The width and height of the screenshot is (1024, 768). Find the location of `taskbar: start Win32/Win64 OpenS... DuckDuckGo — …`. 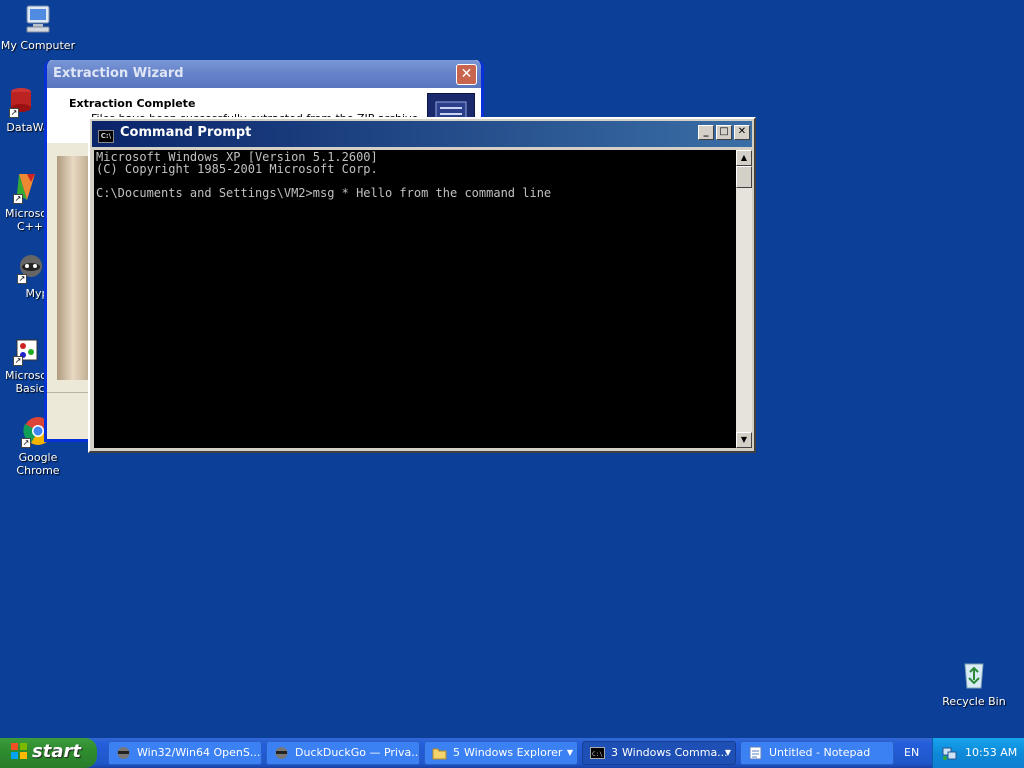

taskbar: start Win32/Win64 OpenS... DuckDuckGo — … is located at coordinates (512, 753).